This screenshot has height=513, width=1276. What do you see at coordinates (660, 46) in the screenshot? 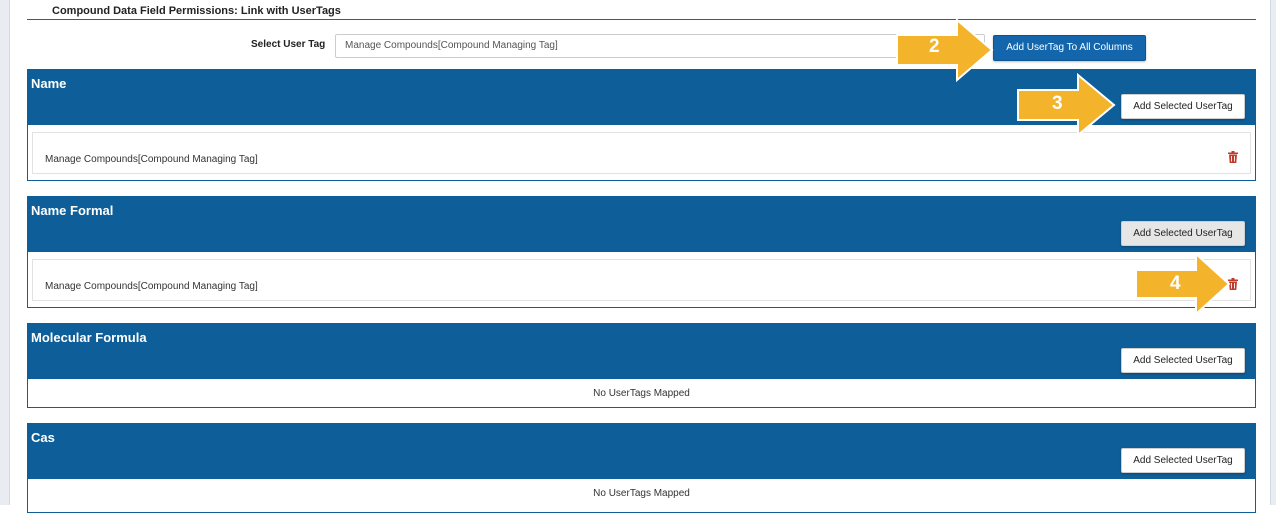
I see `user-tag-select: Manage Compounds[Compound Managing Tag]` at bounding box center [660, 46].